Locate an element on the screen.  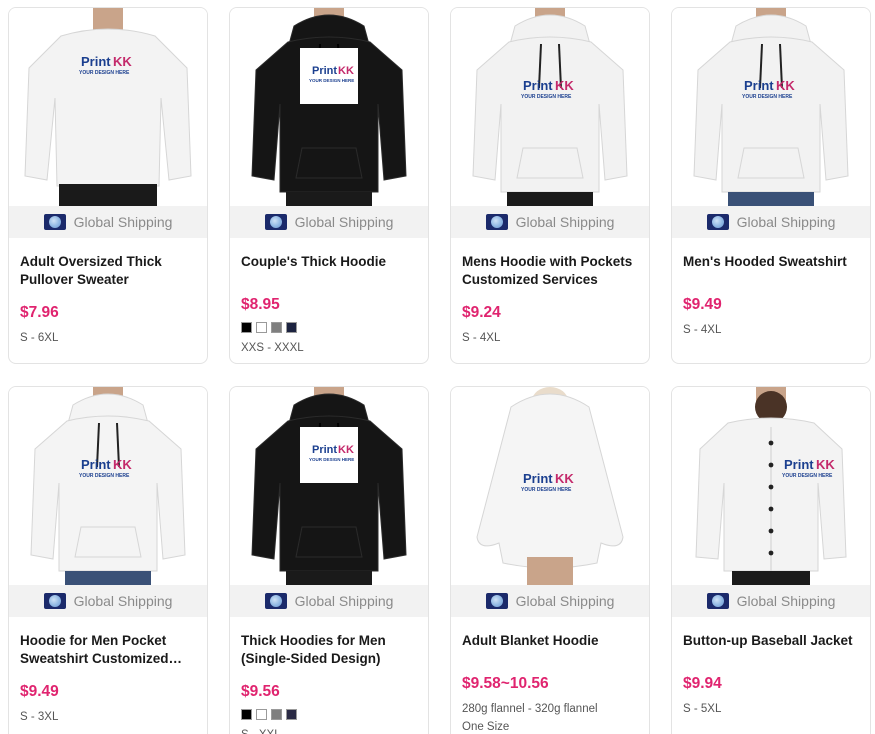
product-info: Couple's Thick Hoodie $8.95 XXS - XXXL is located at coordinates (329, 297).